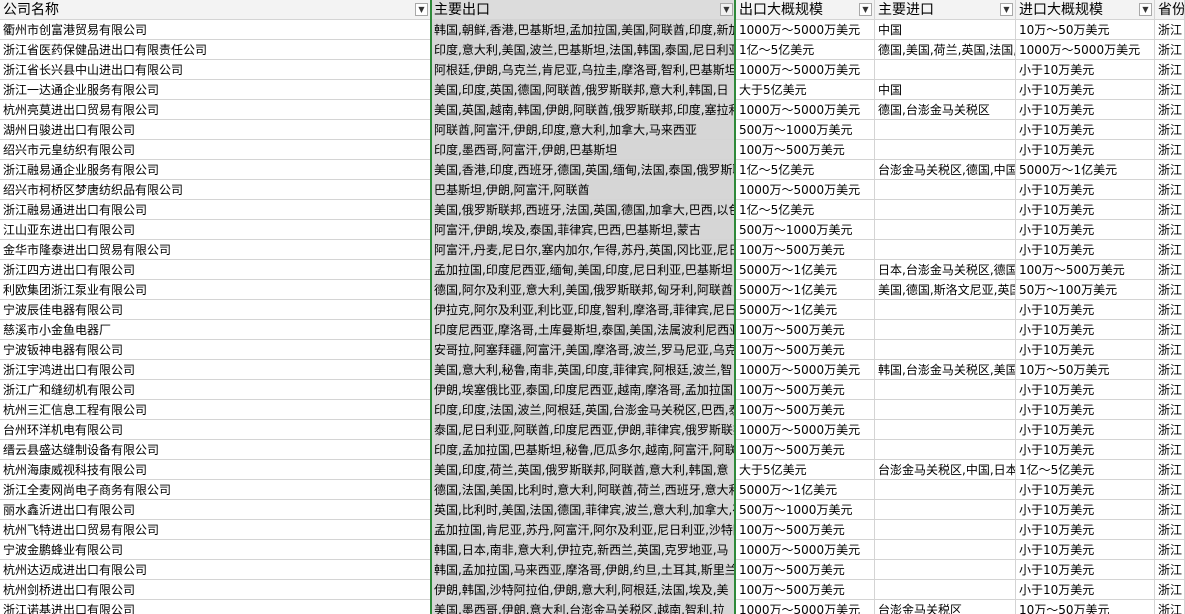 The height and width of the screenshot is (614, 1185). I want to click on cell-main-import: 台澎金马关税区, so click(945, 607).